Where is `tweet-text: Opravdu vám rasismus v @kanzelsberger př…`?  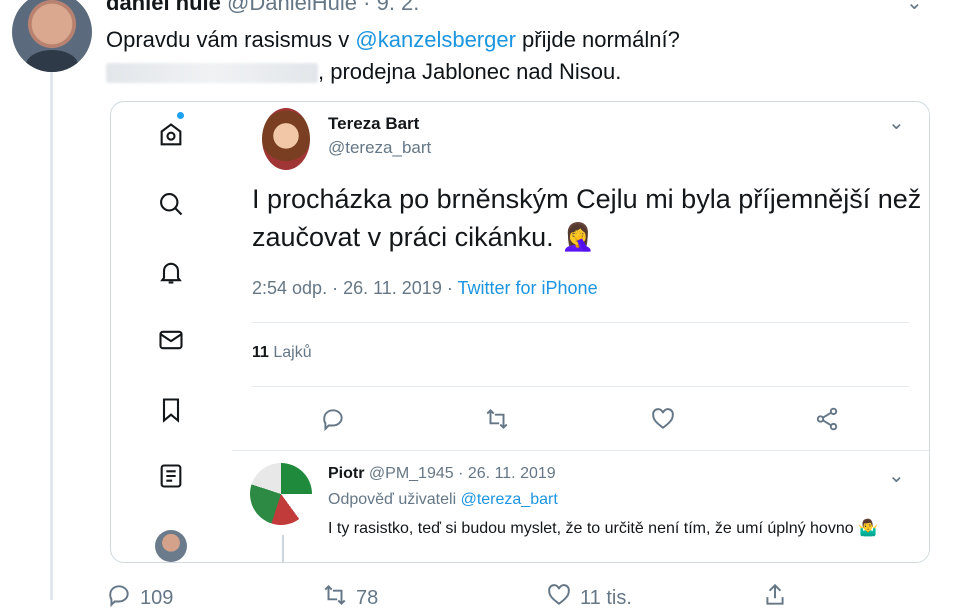 tweet-text: Opravdu vám rasismus v @kanzelsberger př… is located at coordinates (516, 56).